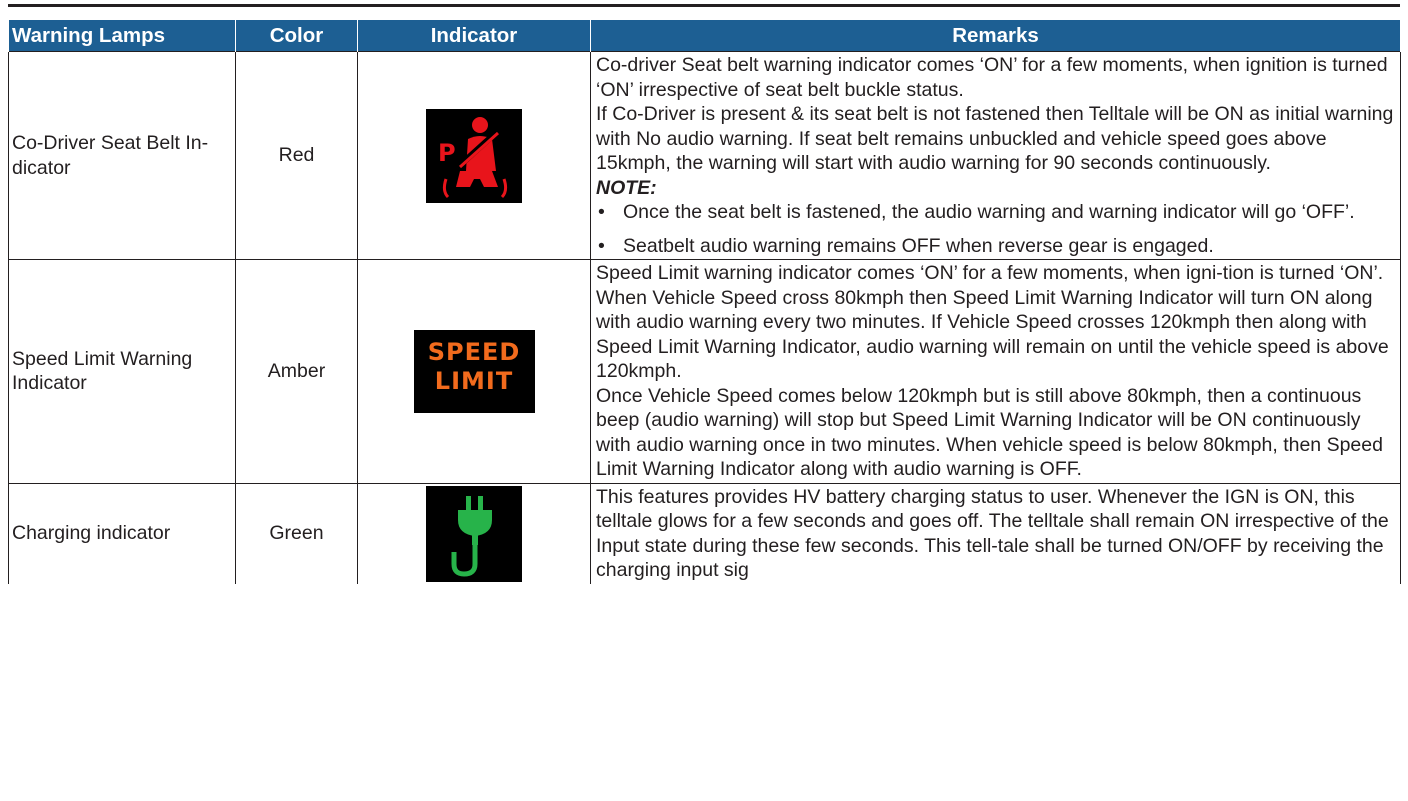 This screenshot has width=1408, height=801. I want to click on lamp-name: Charging indicator, so click(122, 533).